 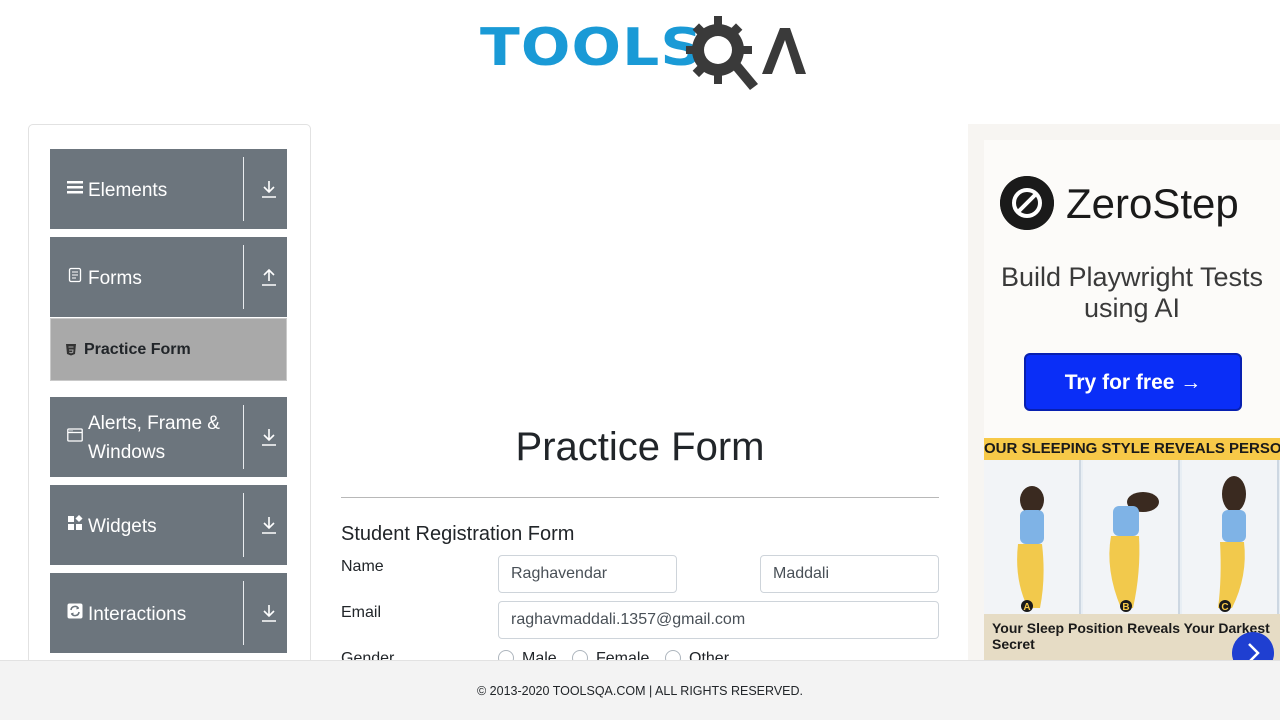 I want to click on interactions-icon, so click(x=75, y=611).